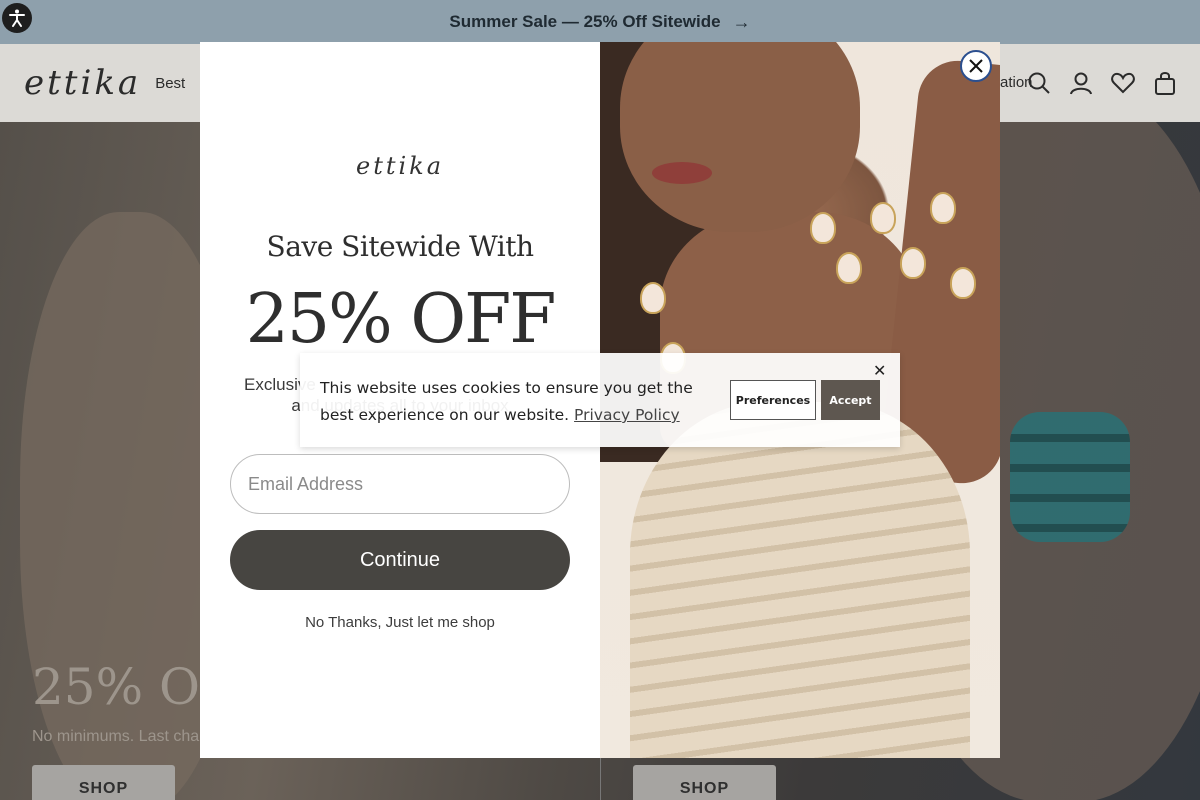 The height and width of the screenshot is (800, 1200). I want to click on privacy-policy-link: Privacy Policy, so click(627, 415).